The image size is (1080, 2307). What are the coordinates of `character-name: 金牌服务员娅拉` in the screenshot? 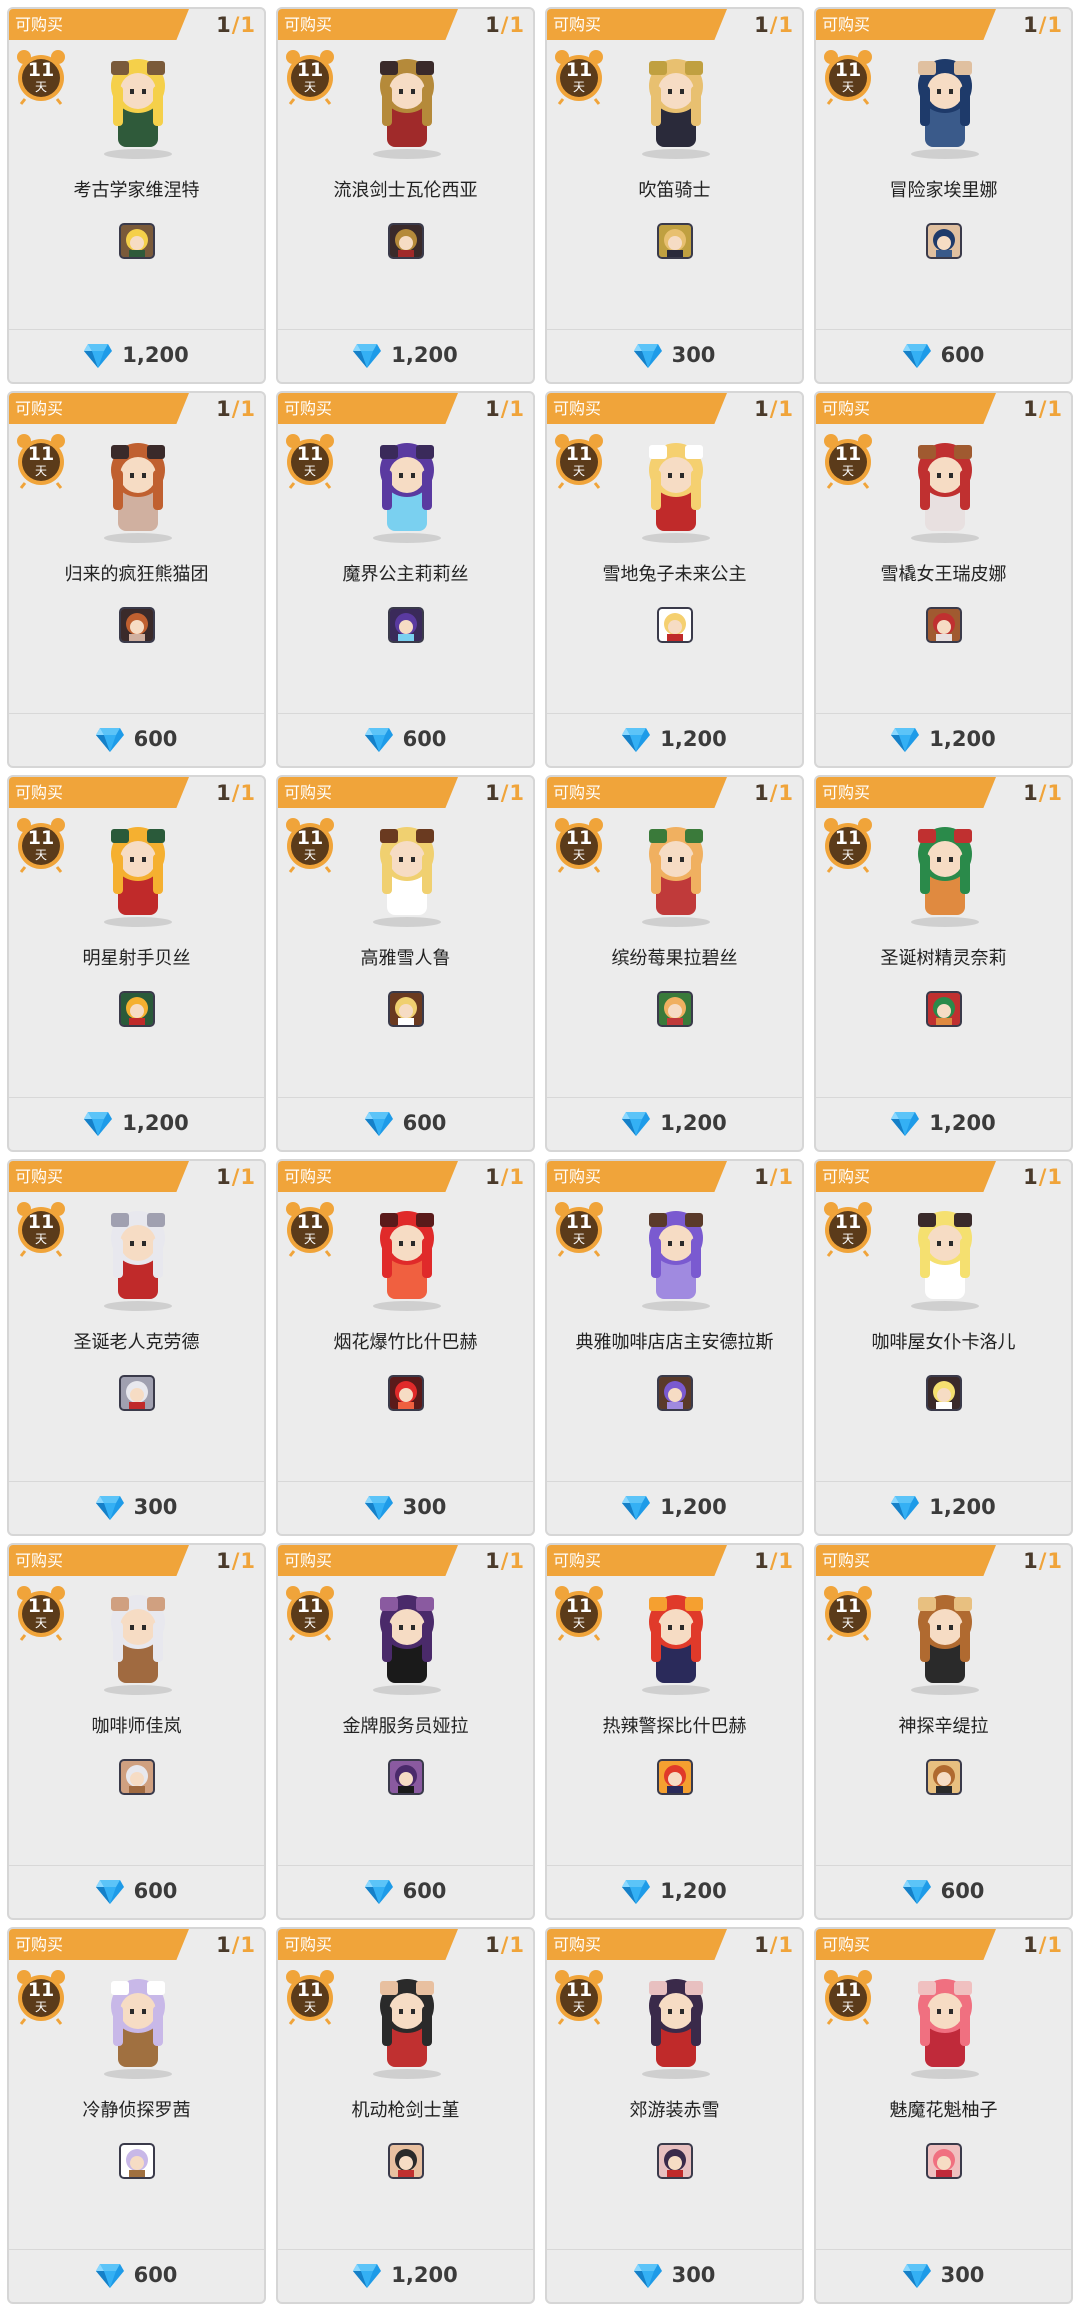 It's located at (405, 1726).